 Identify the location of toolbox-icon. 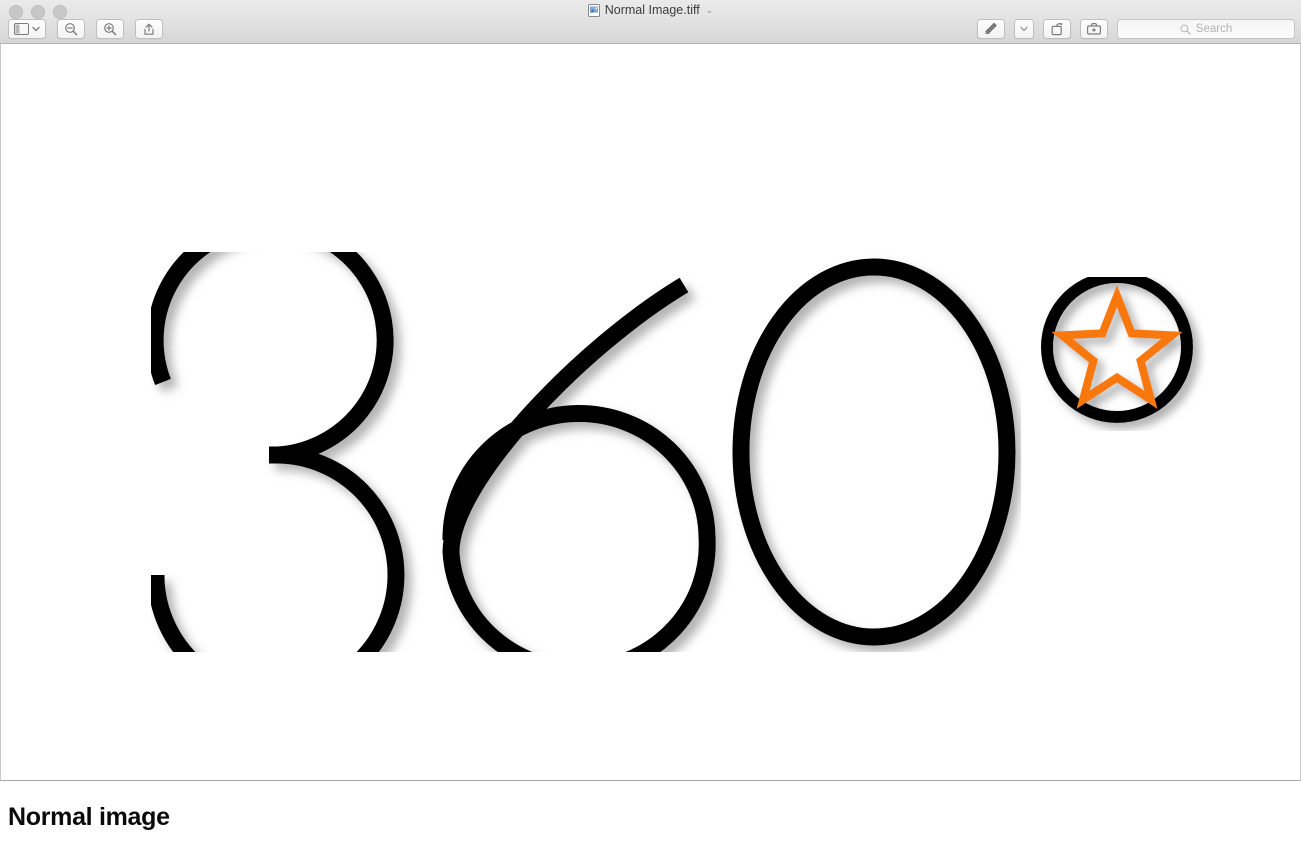
(1094, 29).